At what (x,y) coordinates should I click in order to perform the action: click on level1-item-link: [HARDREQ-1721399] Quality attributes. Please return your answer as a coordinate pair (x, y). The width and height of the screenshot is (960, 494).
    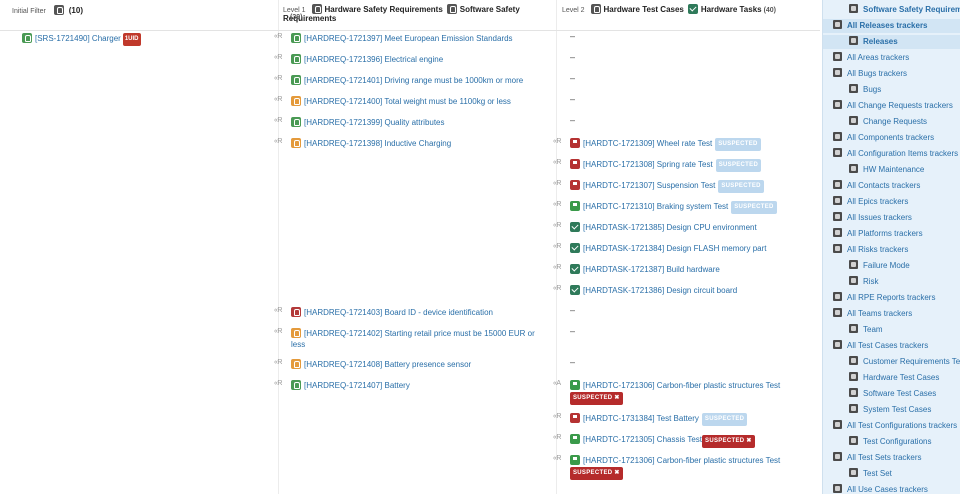
    Looking at the image, I should click on (374, 122).